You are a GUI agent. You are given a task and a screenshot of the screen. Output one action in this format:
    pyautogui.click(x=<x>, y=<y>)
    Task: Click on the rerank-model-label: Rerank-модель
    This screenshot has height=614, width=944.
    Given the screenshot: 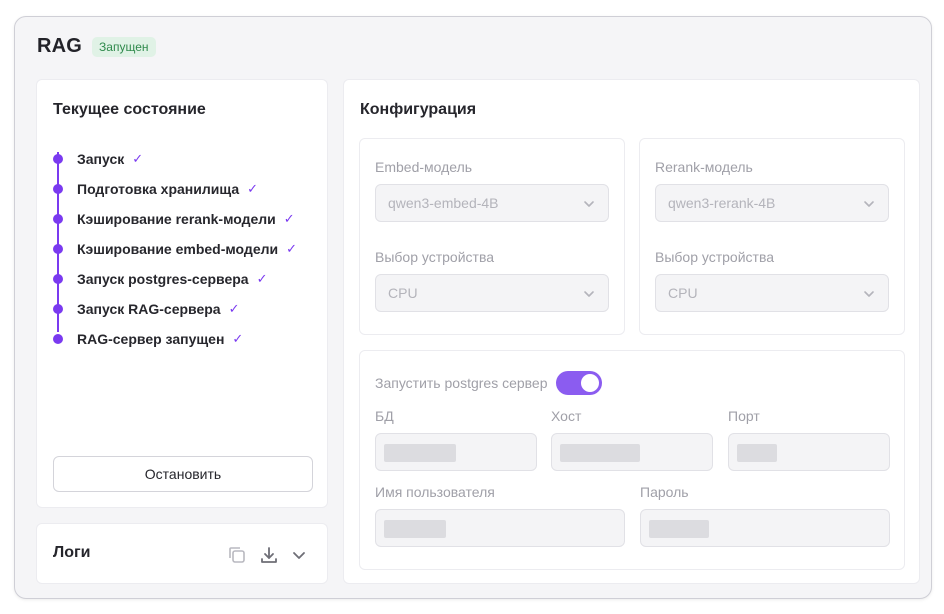 What is the action you would take?
    pyautogui.click(x=704, y=167)
    